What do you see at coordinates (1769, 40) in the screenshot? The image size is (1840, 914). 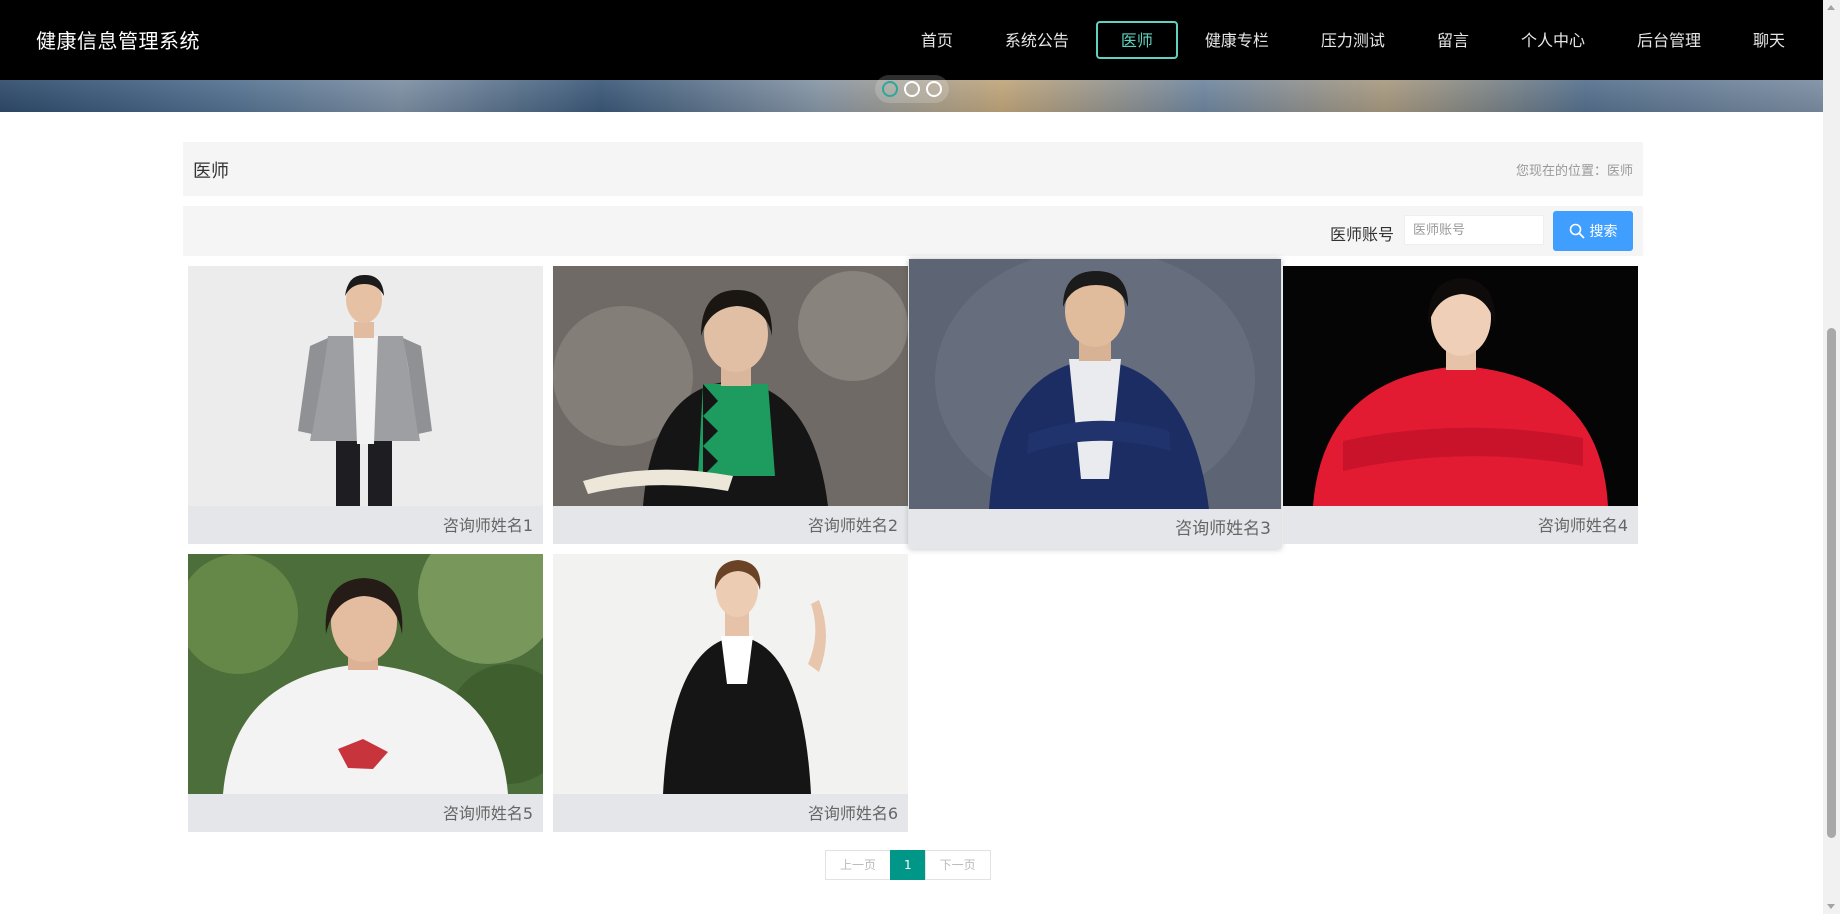 I see `nav-item-chat: 聊天` at bounding box center [1769, 40].